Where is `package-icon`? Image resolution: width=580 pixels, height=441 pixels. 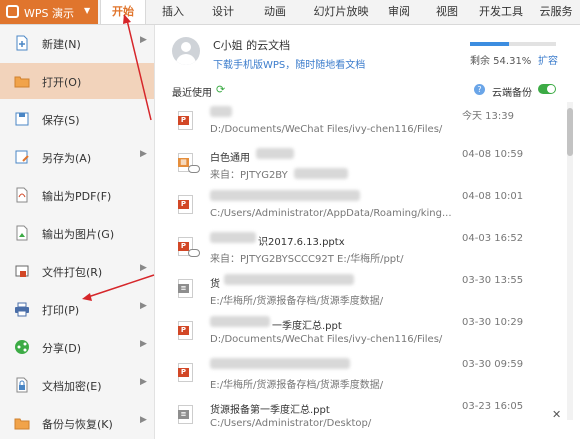
package-icon is located at coordinates (22, 271).